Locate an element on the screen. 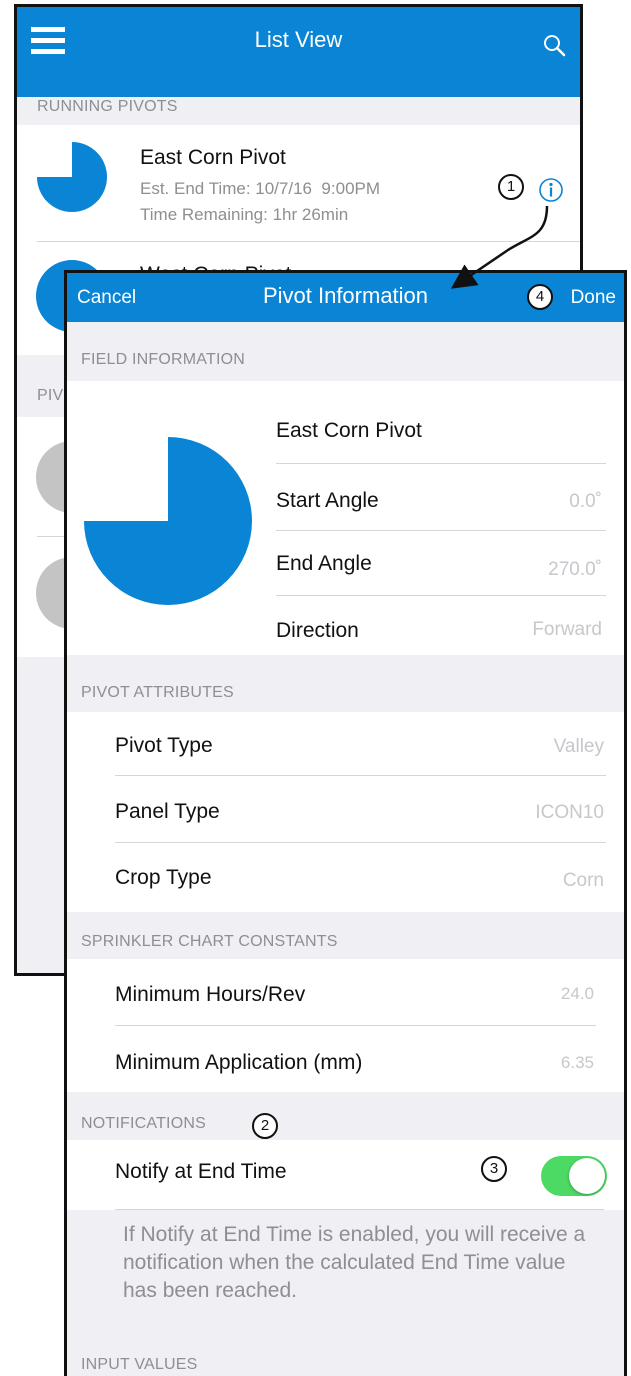 The width and height of the screenshot is (631, 1376). direction-label: Direction is located at coordinates (317, 630).